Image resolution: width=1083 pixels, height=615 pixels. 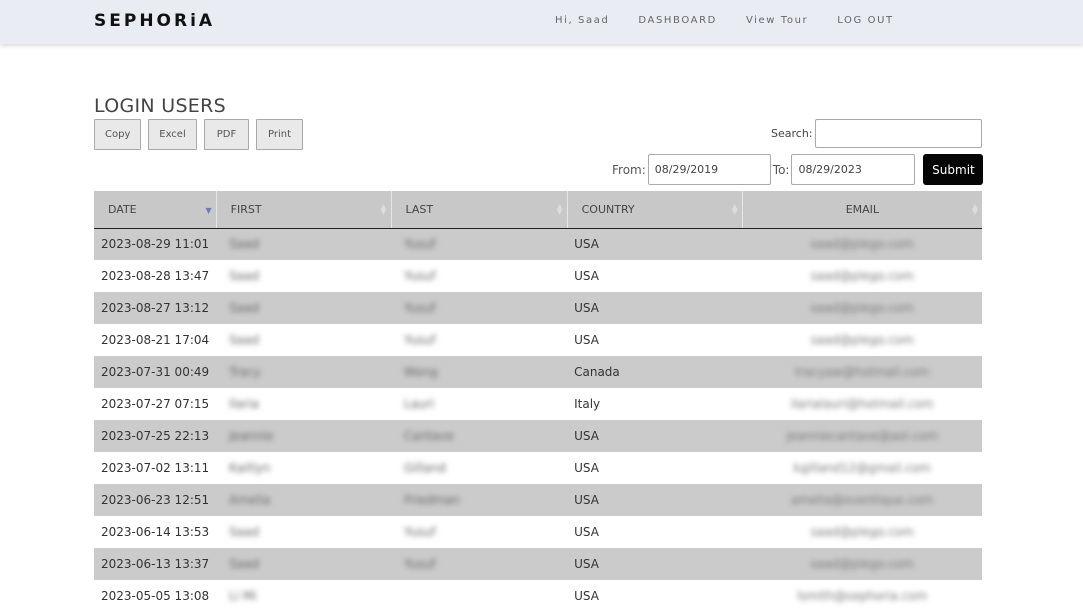 I want to click on column-header-last: LAST ▲ ▼, so click(x=479, y=210).